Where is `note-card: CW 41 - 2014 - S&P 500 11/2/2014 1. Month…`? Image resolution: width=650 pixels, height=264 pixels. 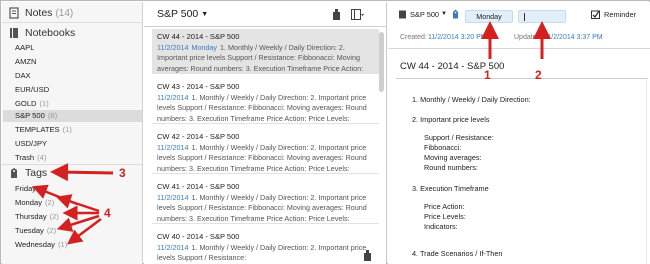 note-card: CW 41 - 2014 - S&P 500 11/2/2014 1. Month… is located at coordinates (265, 201).